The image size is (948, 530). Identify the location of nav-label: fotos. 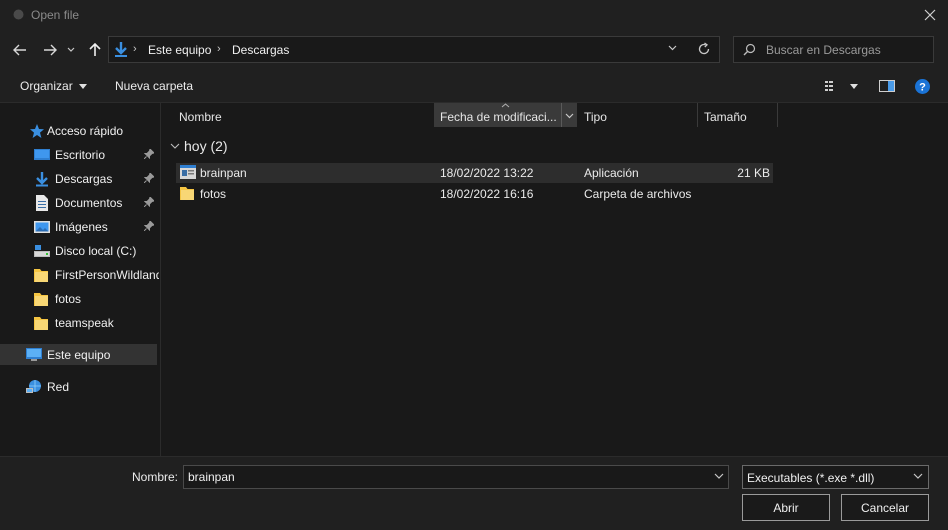
(68, 299).